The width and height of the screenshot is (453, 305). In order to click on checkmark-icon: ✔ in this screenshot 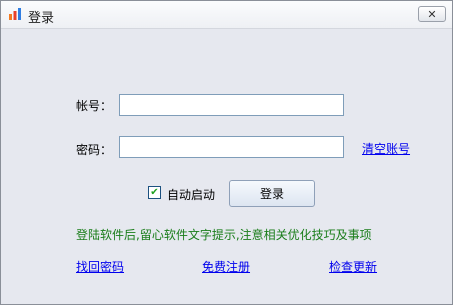, I will do `click(154, 192)`.